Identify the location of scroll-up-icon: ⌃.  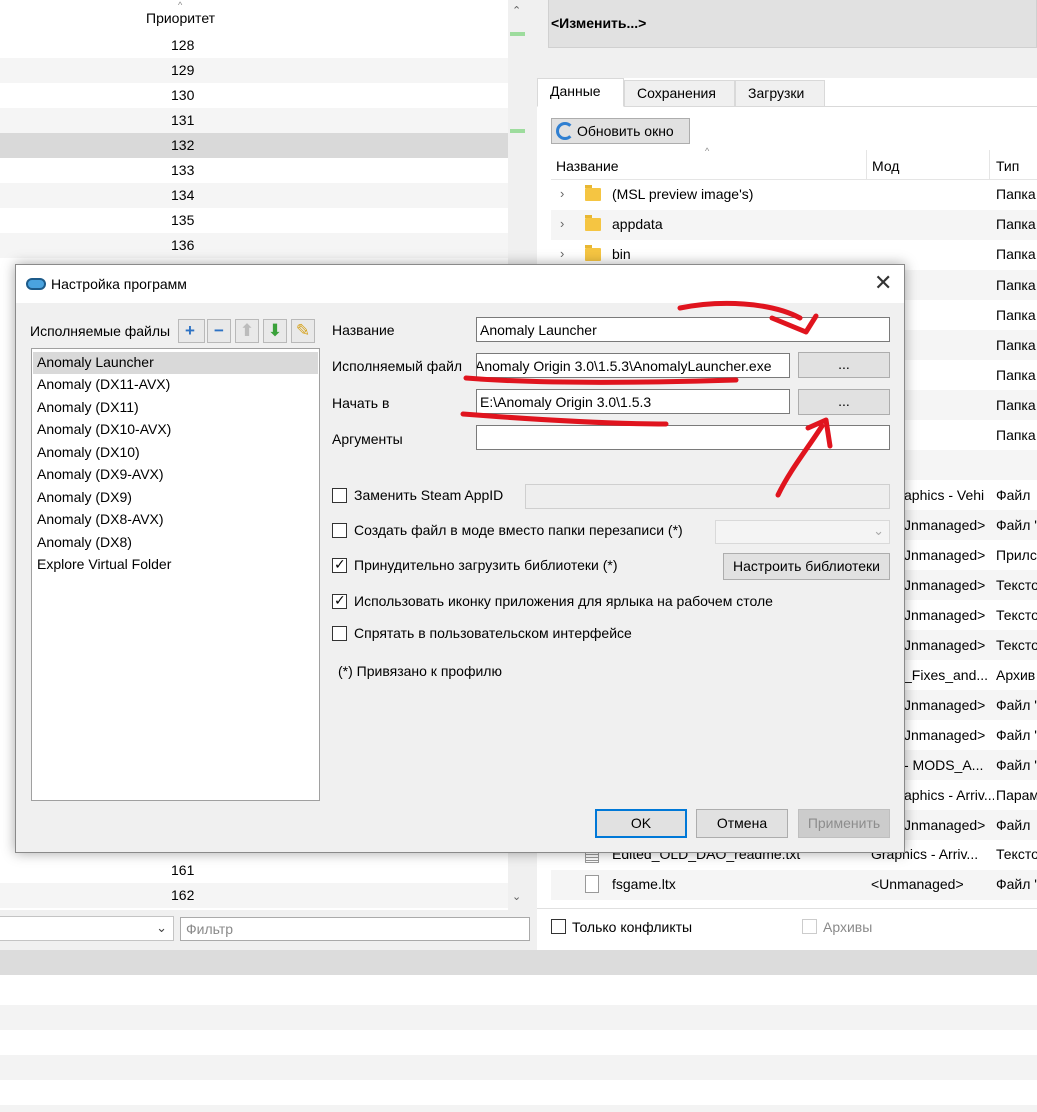
(516, 10).